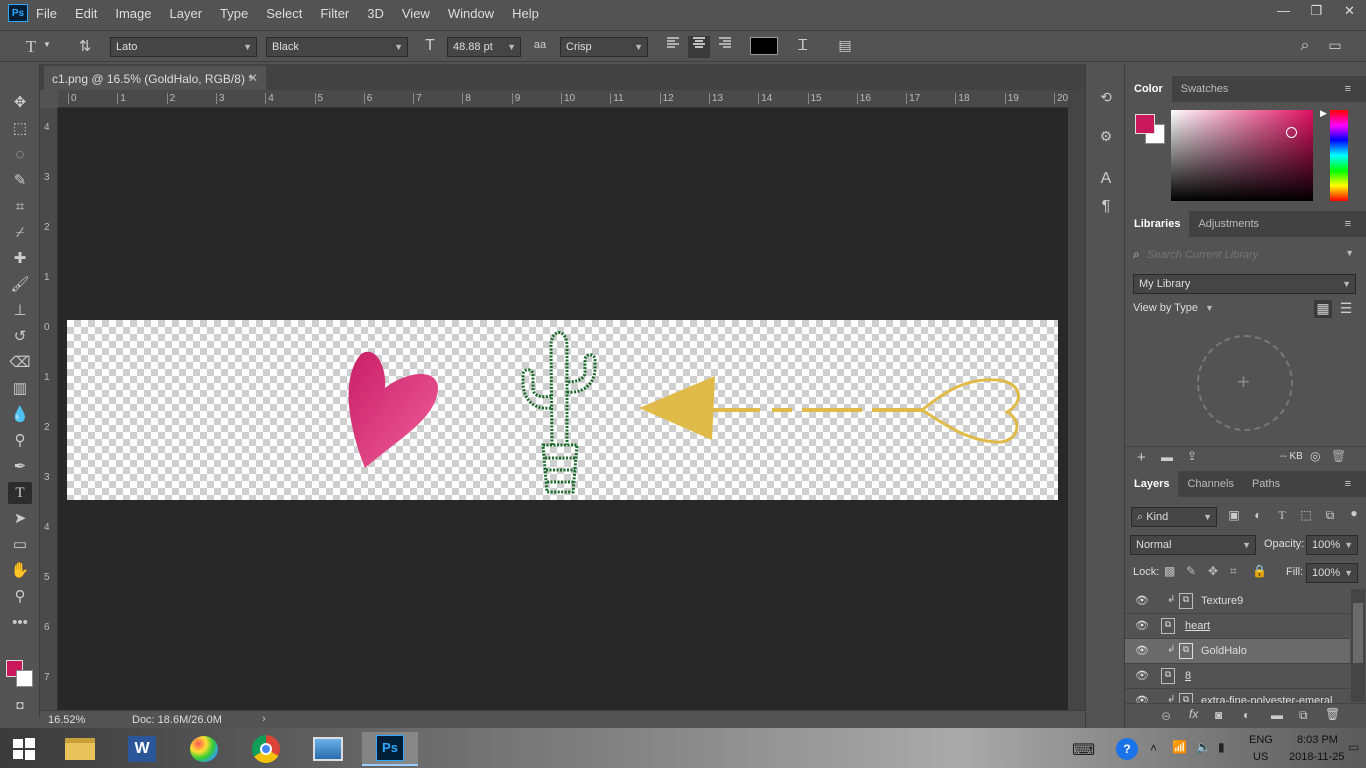  I want to click on sync-icon: ◎, so click(1315, 456).